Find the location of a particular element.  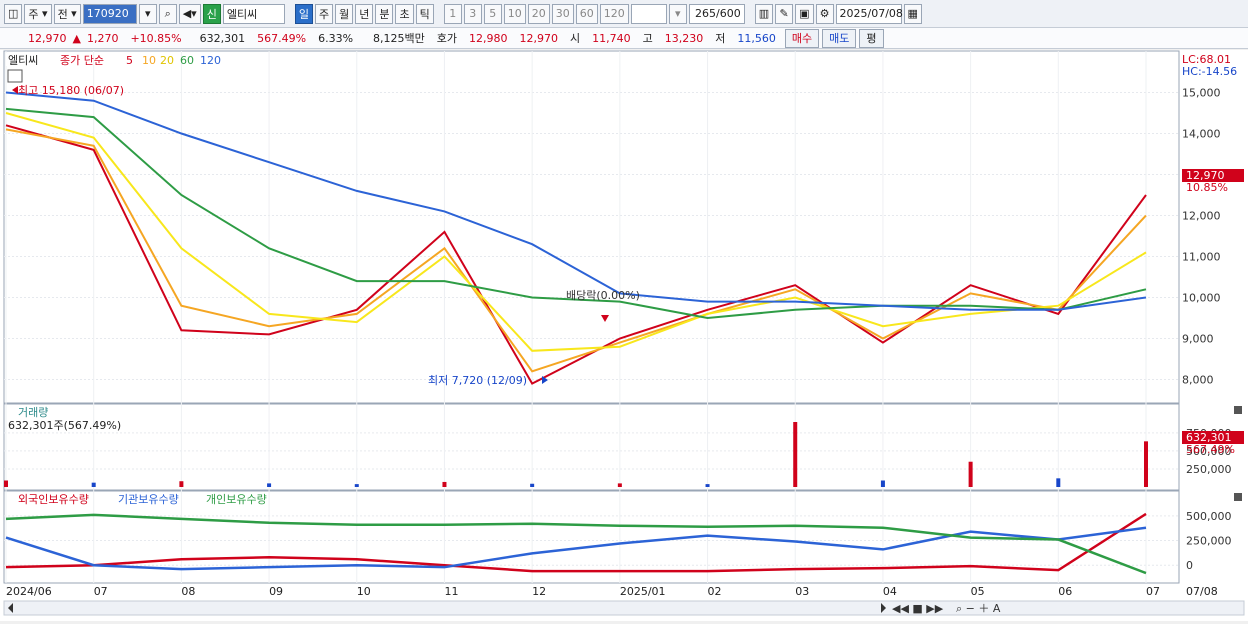

tab-tick: 틱 is located at coordinates (424, 13).